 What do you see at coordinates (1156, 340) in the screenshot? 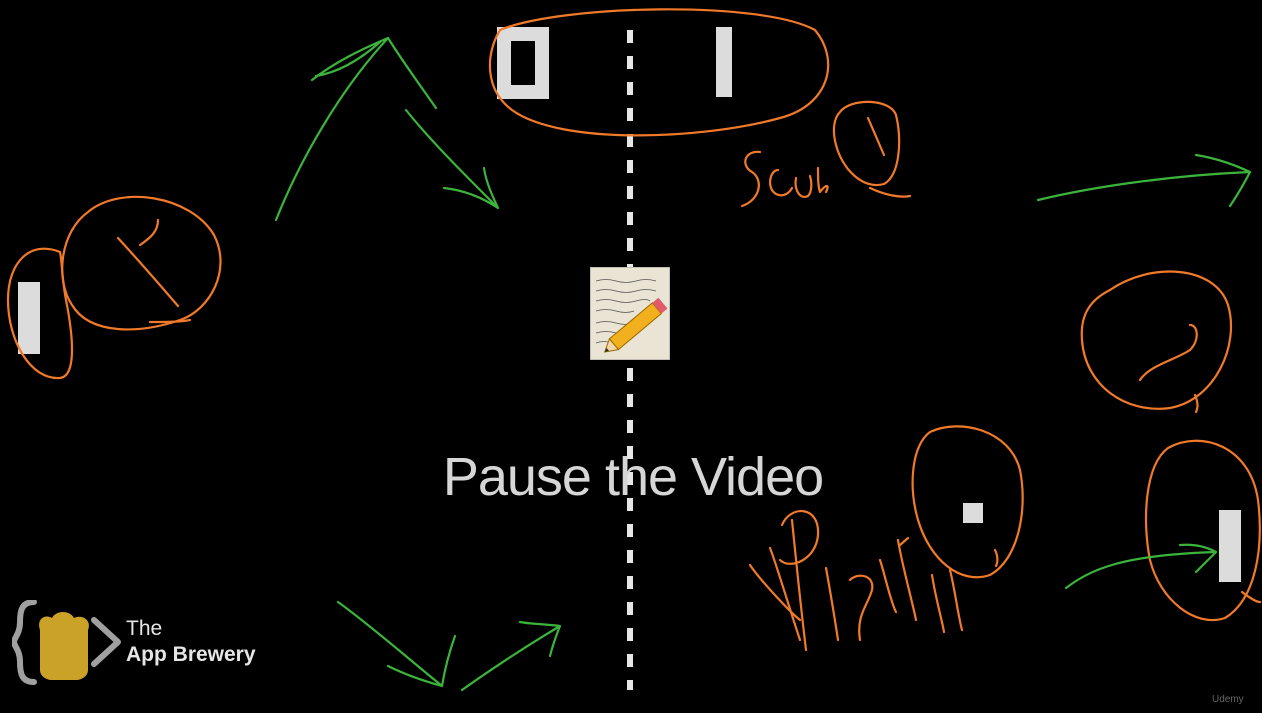
I see `right-big-circle` at bounding box center [1156, 340].